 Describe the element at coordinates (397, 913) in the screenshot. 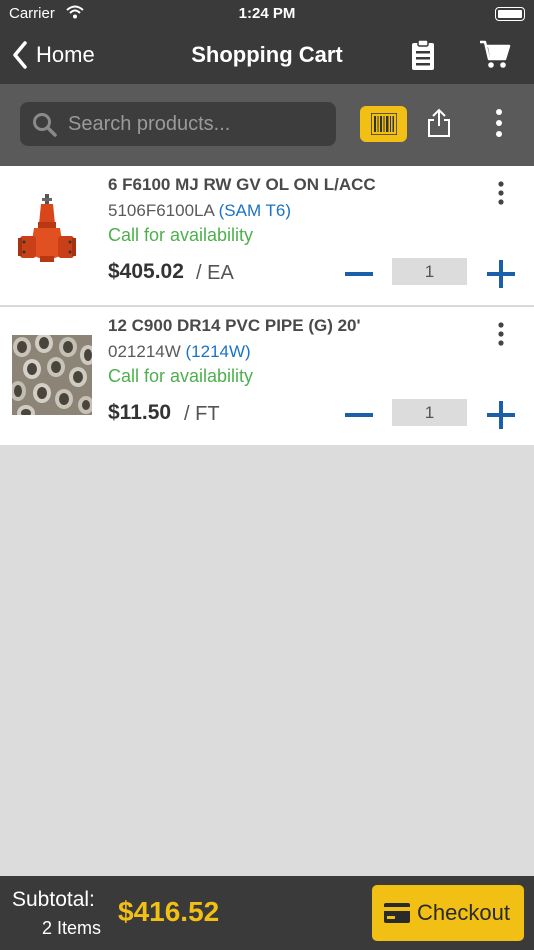

I see `credit-card-icon` at that location.